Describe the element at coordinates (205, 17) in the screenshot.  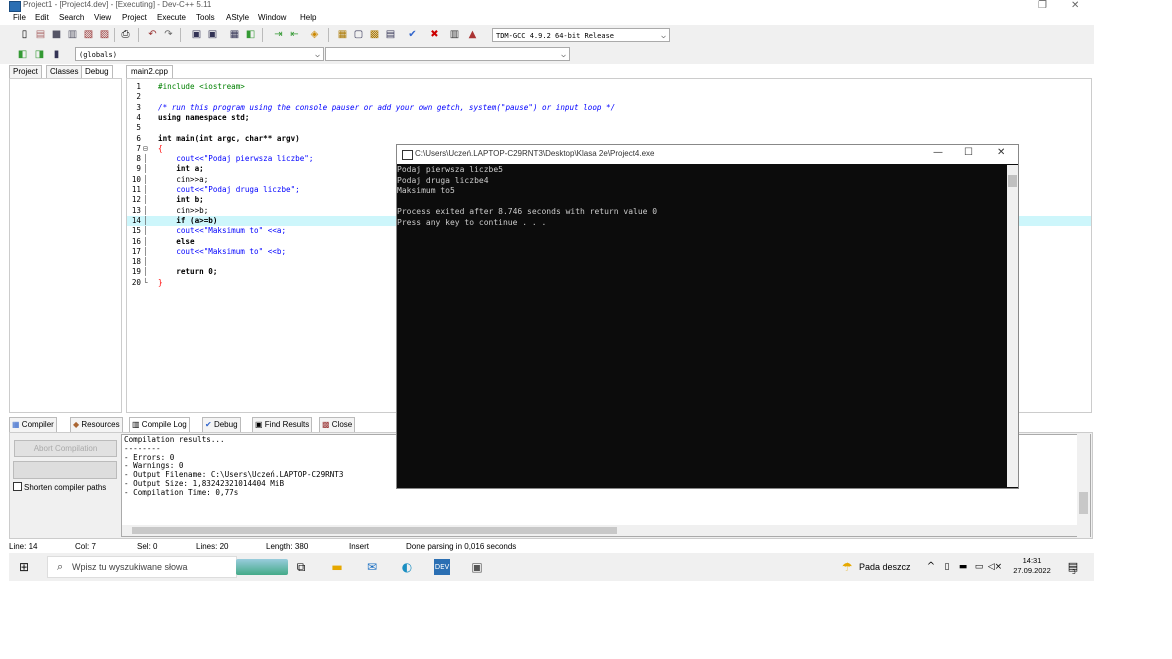
I see `menu-tools: Tools` at that location.